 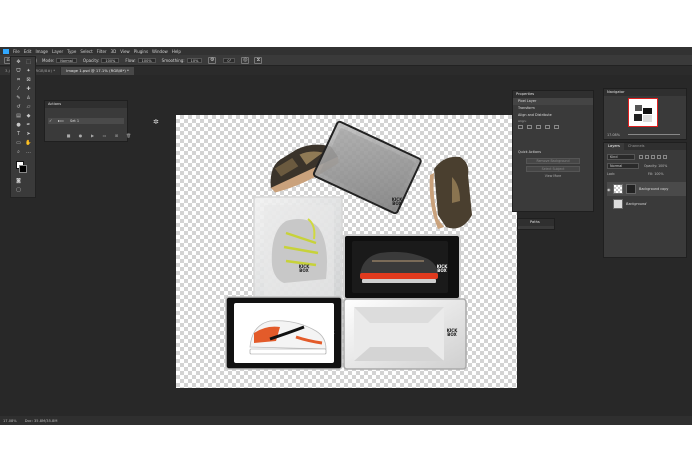 What do you see at coordinates (104, 135) in the screenshot?
I see `new-set-icon: ▭` at bounding box center [104, 135].